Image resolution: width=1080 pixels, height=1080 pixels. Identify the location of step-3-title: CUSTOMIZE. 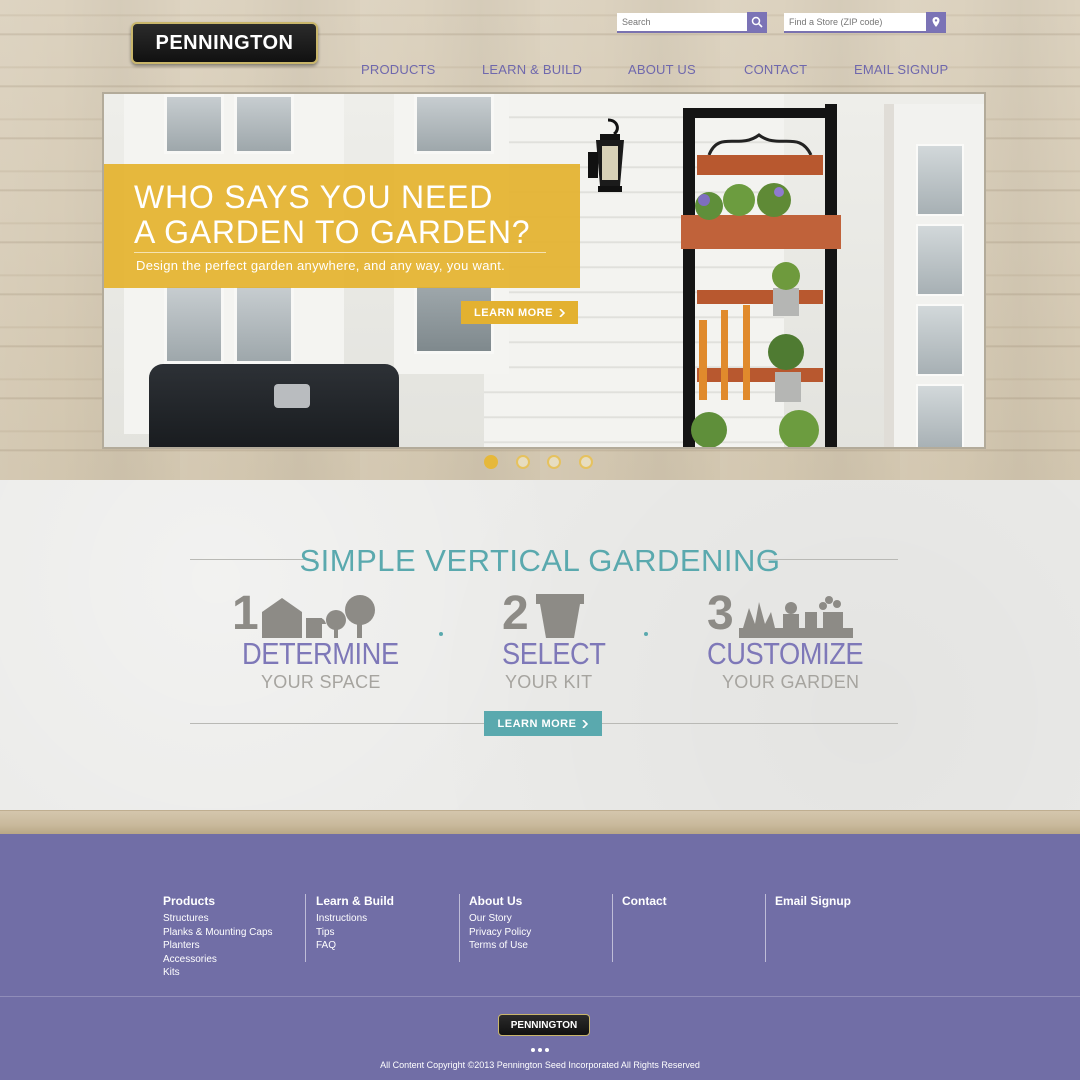
(785, 653).